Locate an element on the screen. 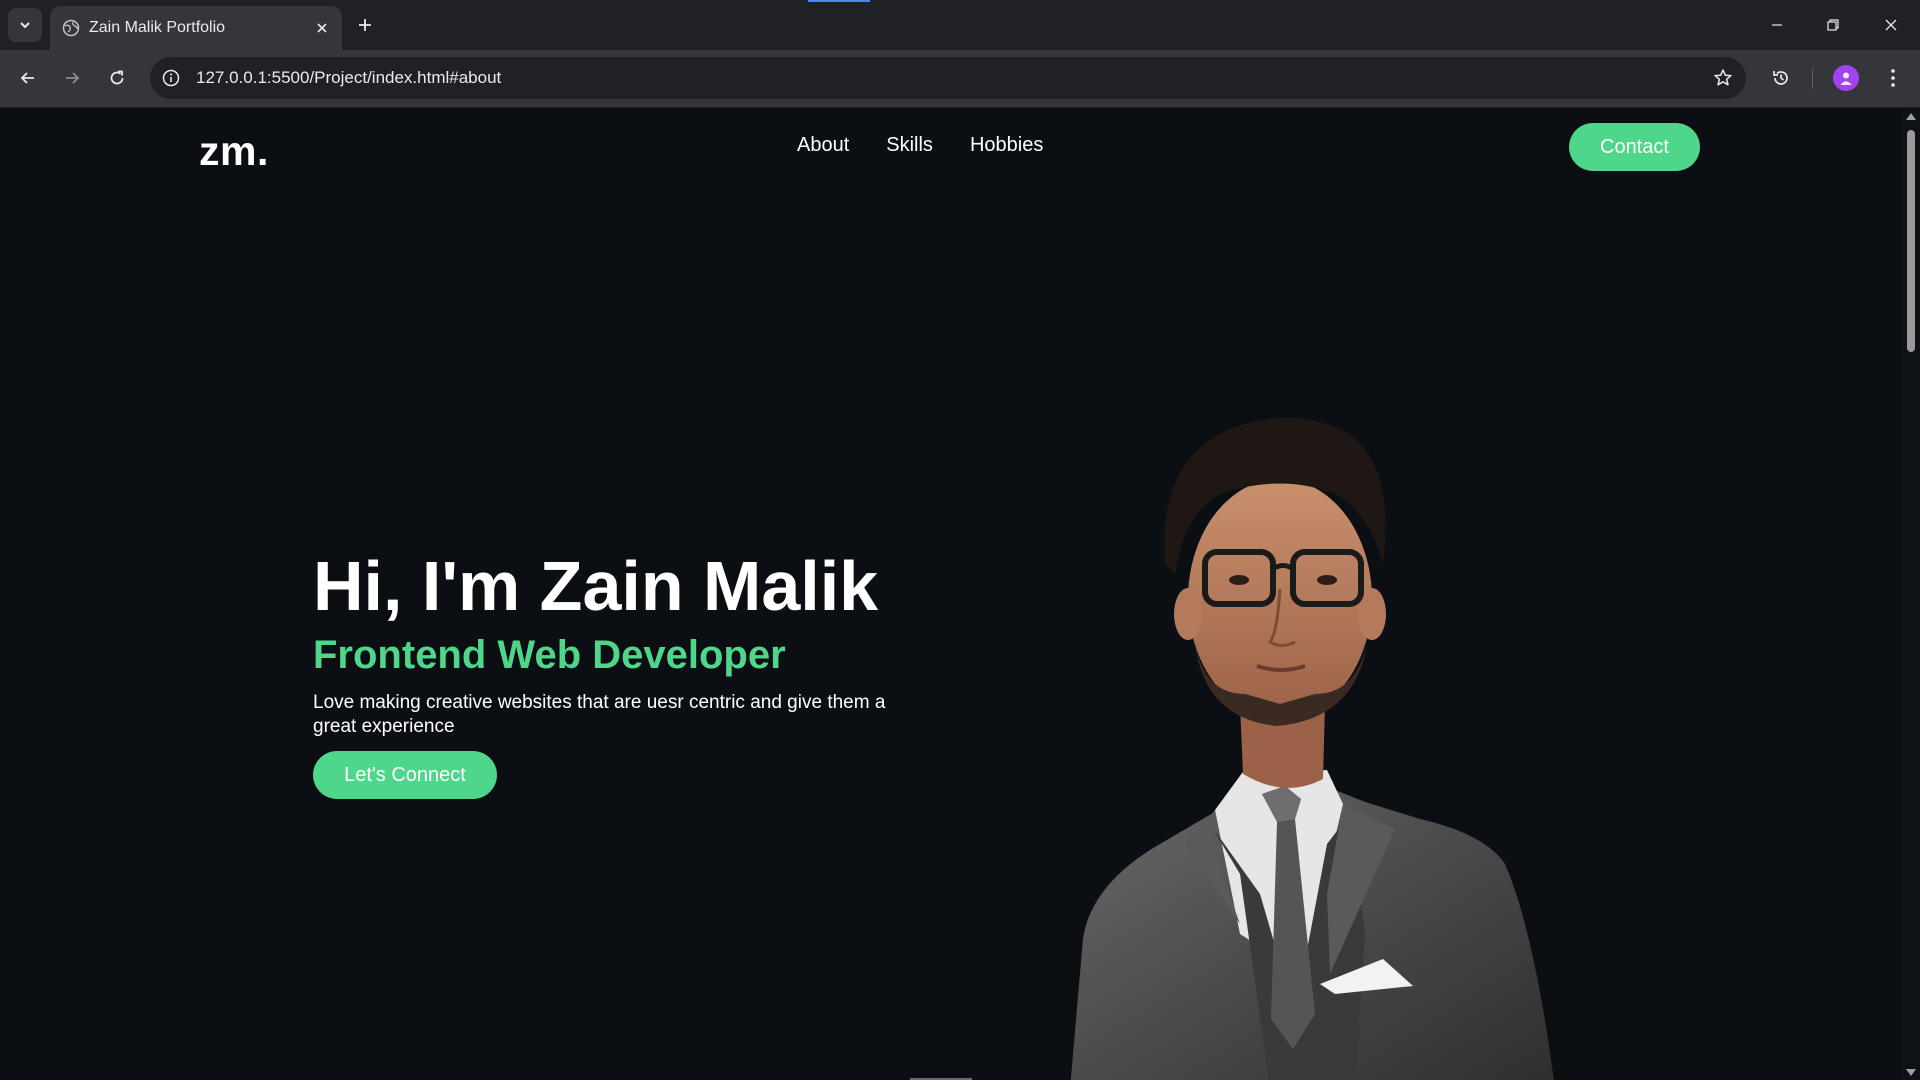 This screenshot has height=1080, width=1920. url-text: 127.0.0.1:5500/Project/index.html#about is located at coordinates (348, 78).